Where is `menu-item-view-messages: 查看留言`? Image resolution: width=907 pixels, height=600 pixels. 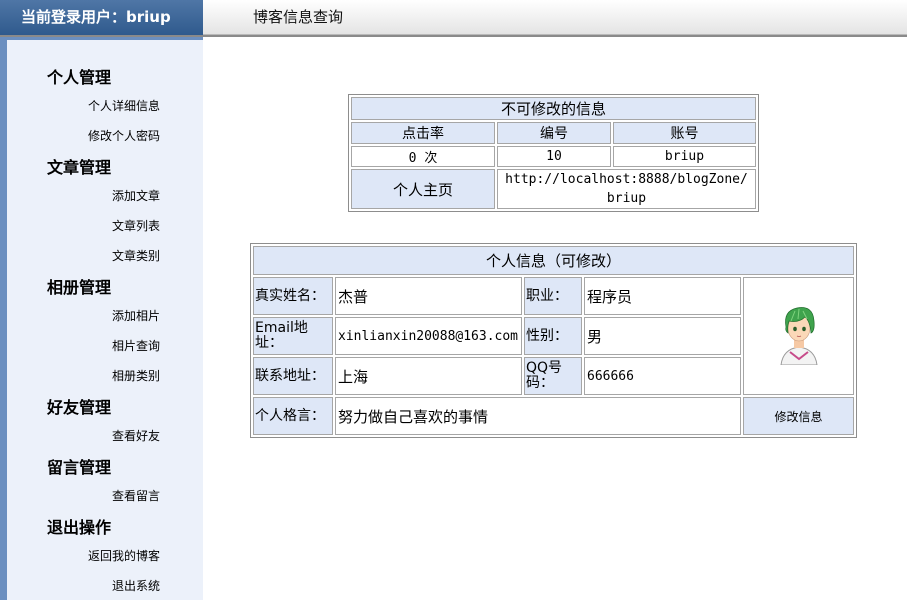 menu-item-view-messages: 查看留言 is located at coordinates (136, 495).